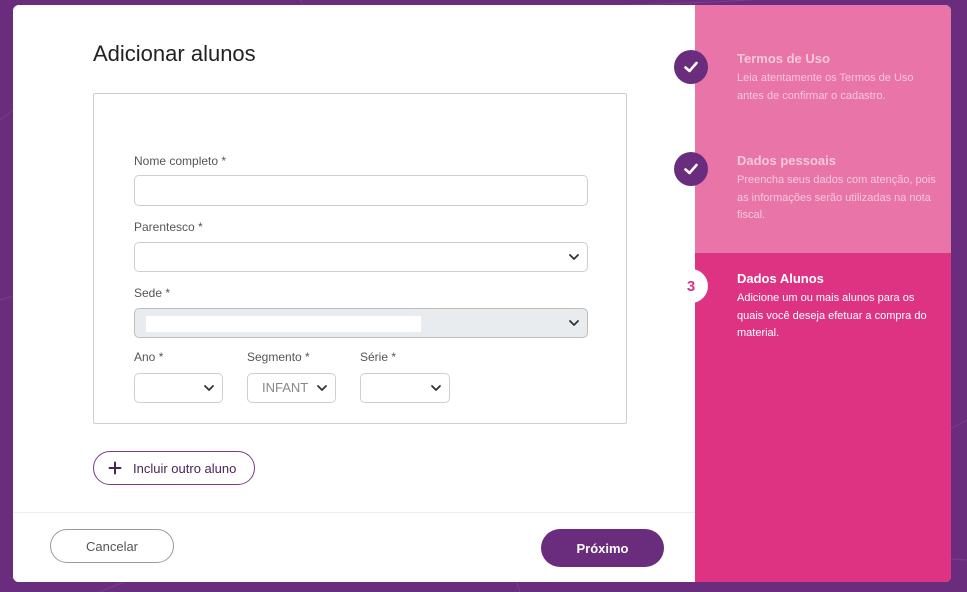 This screenshot has width=967, height=592. I want to click on sede-label: Sede *, so click(152, 293).